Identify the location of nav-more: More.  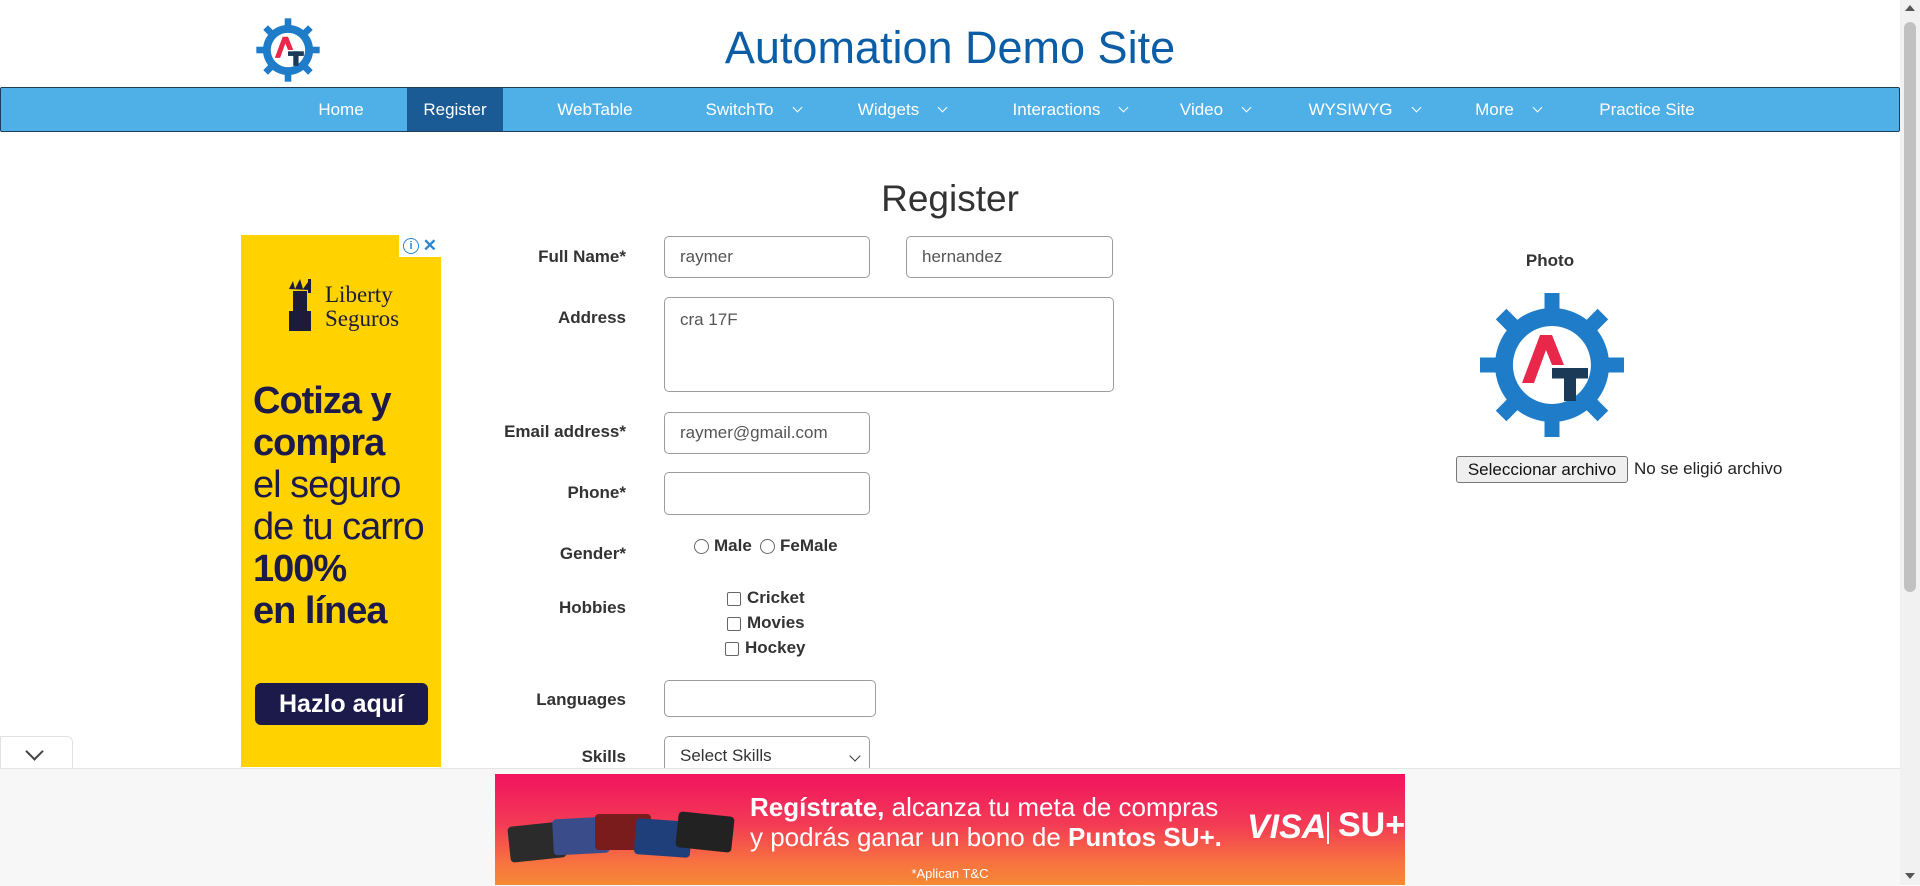
(1508, 109).